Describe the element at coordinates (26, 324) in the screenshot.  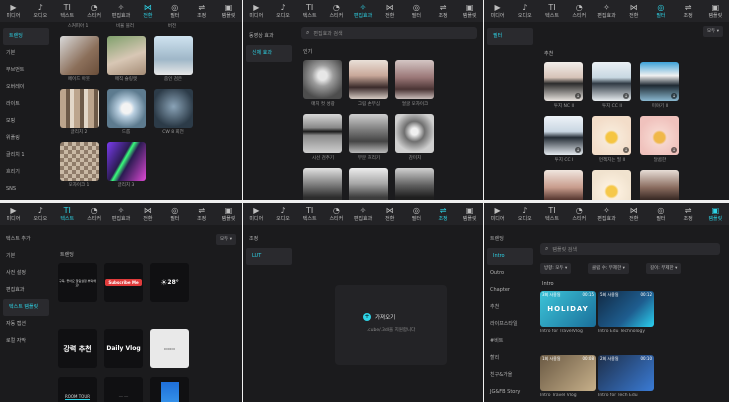
I see `sidebar-item: 자동 캡션` at that location.